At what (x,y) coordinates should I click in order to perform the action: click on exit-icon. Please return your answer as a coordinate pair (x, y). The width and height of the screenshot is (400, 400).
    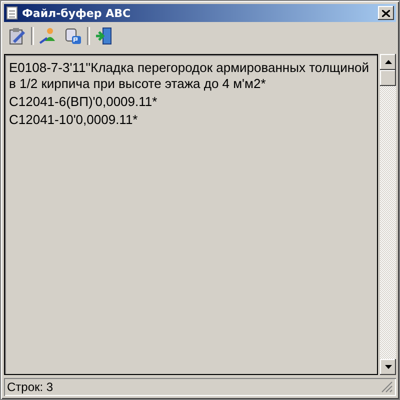
    Looking at the image, I should click on (104, 36).